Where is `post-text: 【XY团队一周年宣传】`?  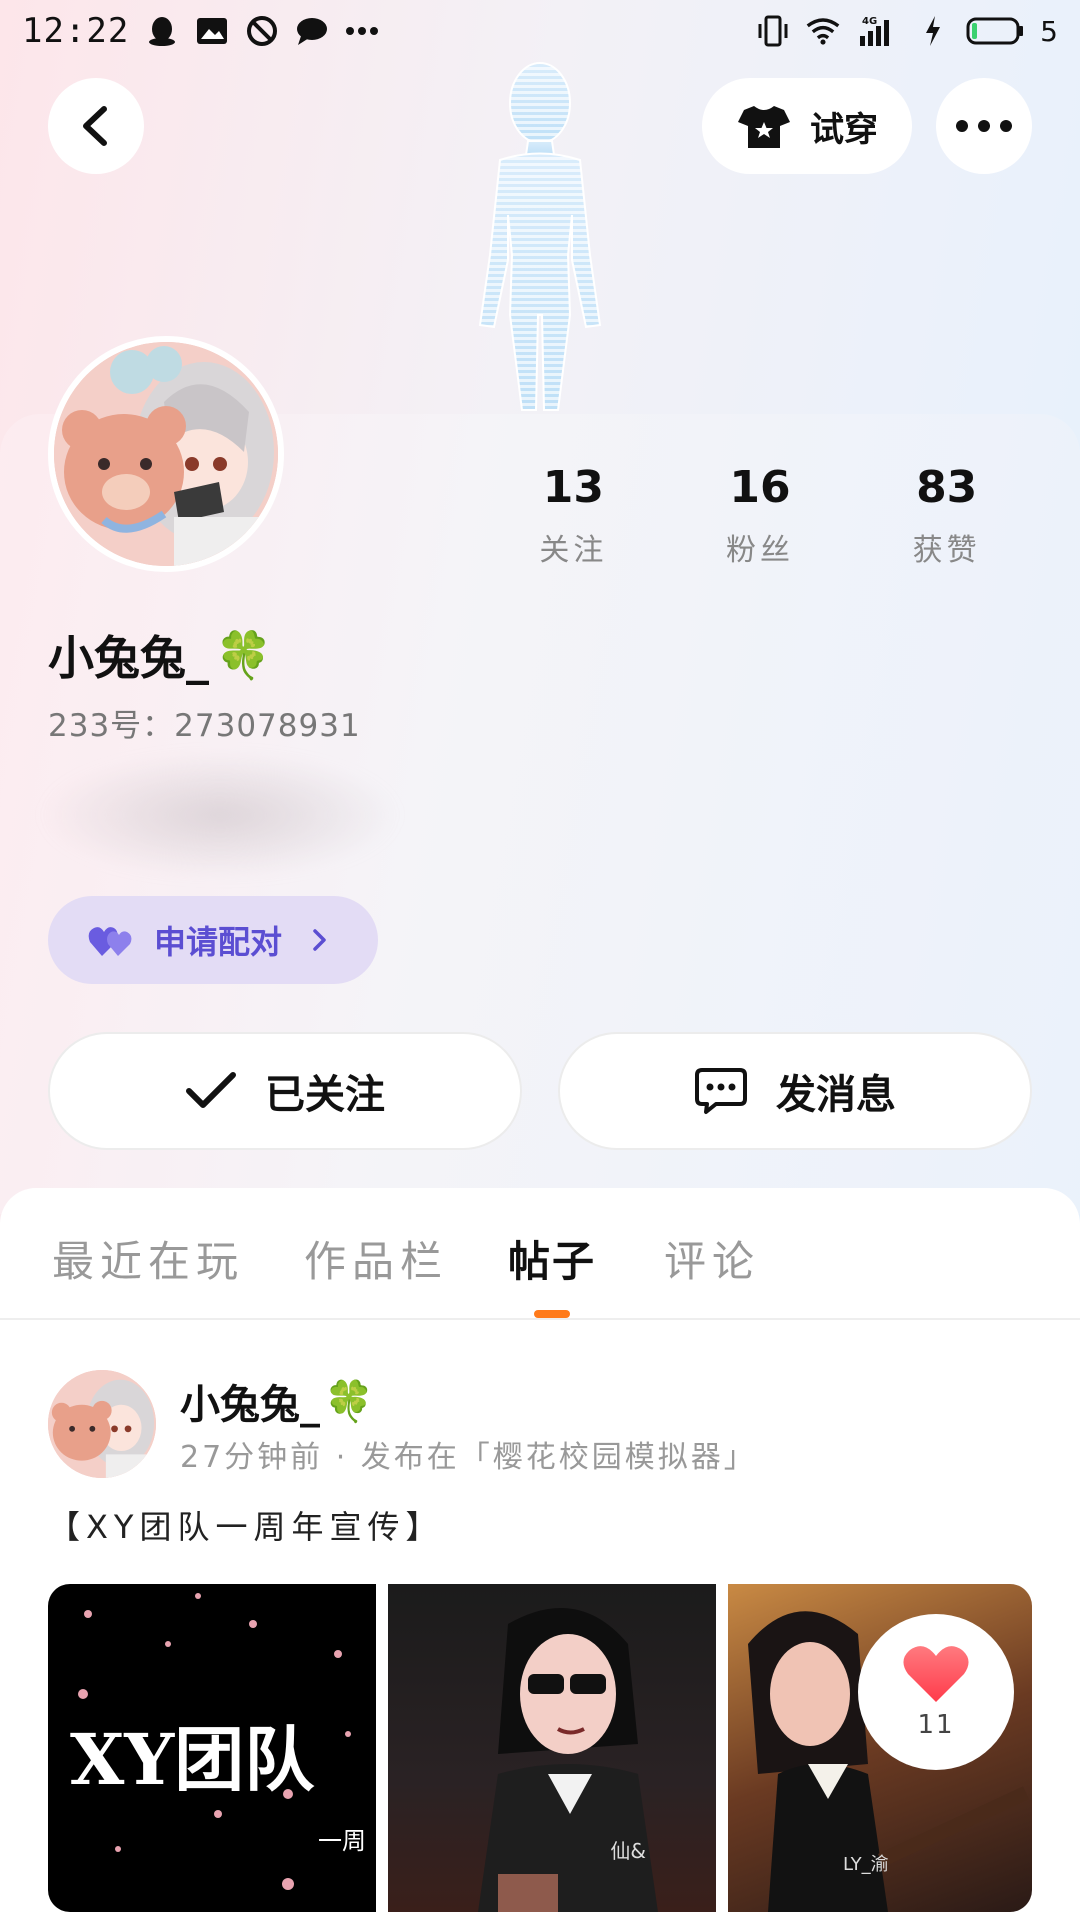
post-text: 【XY团队一周年宣传】 is located at coordinates (246, 1527).